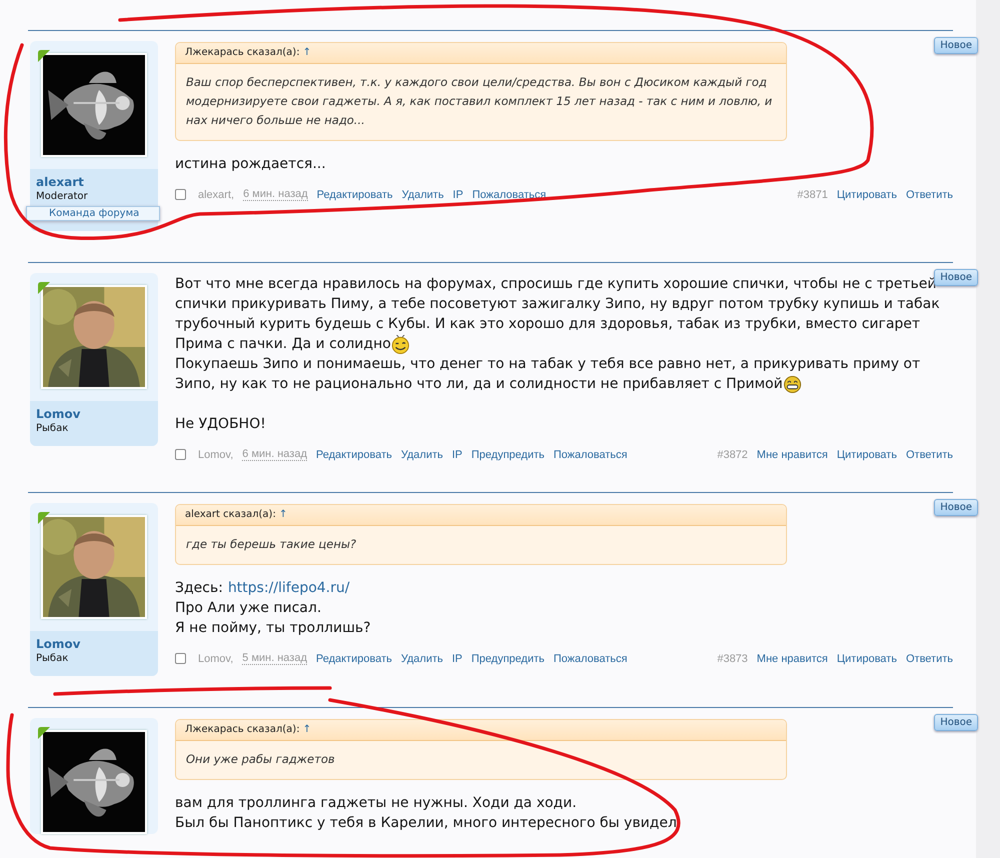 The width and height of the screenshot is (1000, 858). What do you see at coordinates (273, 628) in the screenshot?
I see `post-text: Я не пойму, ты троллишь?` at bounding box center [273, 628].